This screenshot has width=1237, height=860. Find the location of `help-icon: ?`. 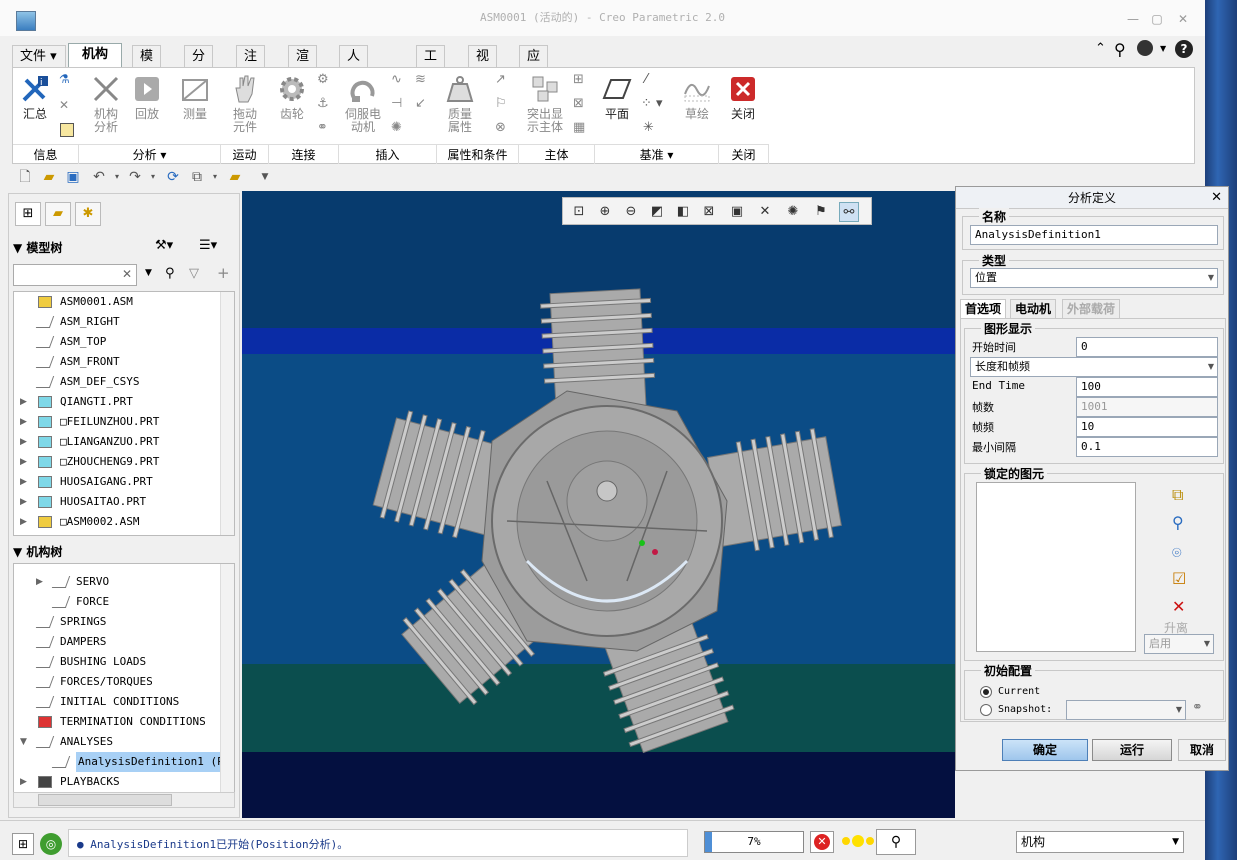

help-icon: ? is located at coordinates (1184, 49).